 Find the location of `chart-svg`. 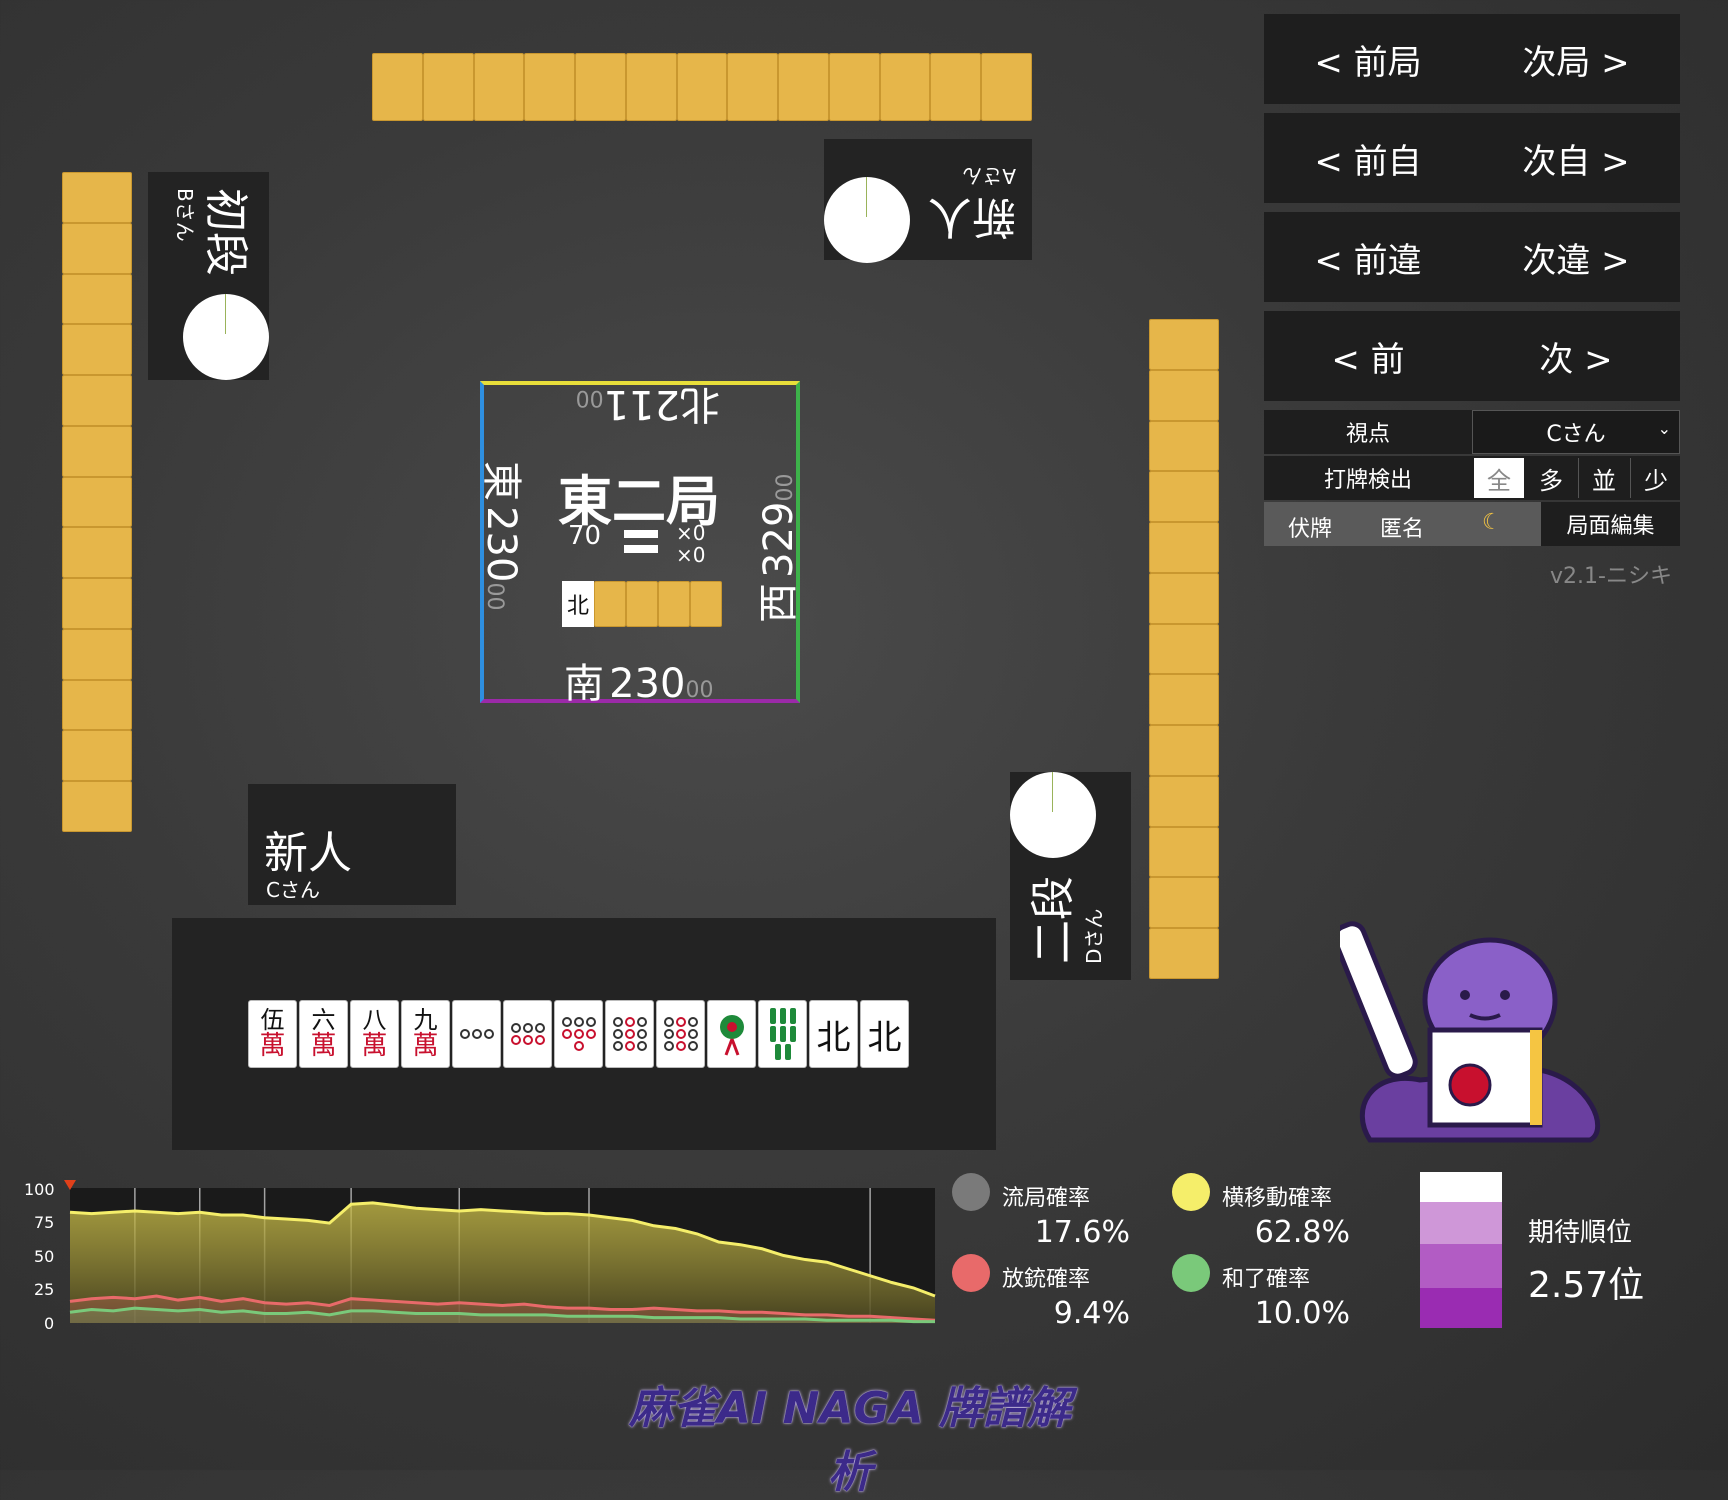

chart-svg is located at coordinates (500, 1252).